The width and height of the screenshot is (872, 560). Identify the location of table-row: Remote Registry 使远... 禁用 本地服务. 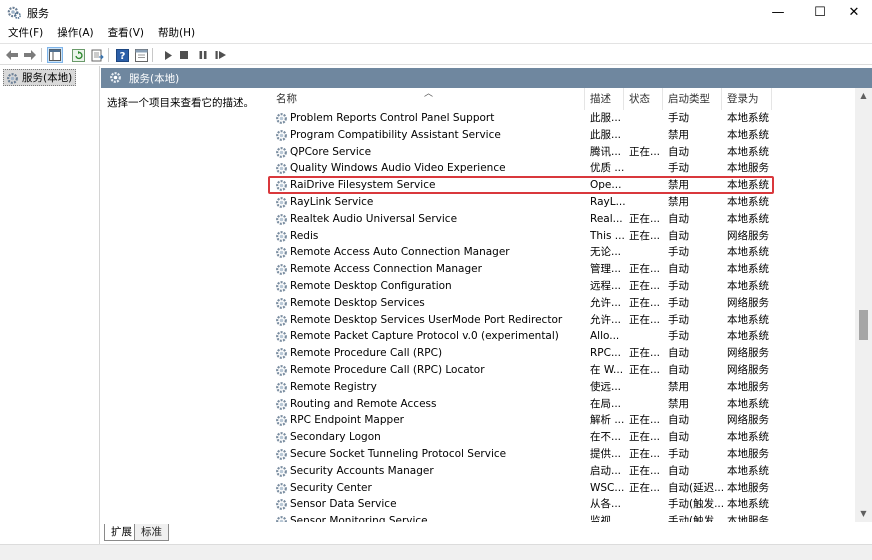
(526, 387).